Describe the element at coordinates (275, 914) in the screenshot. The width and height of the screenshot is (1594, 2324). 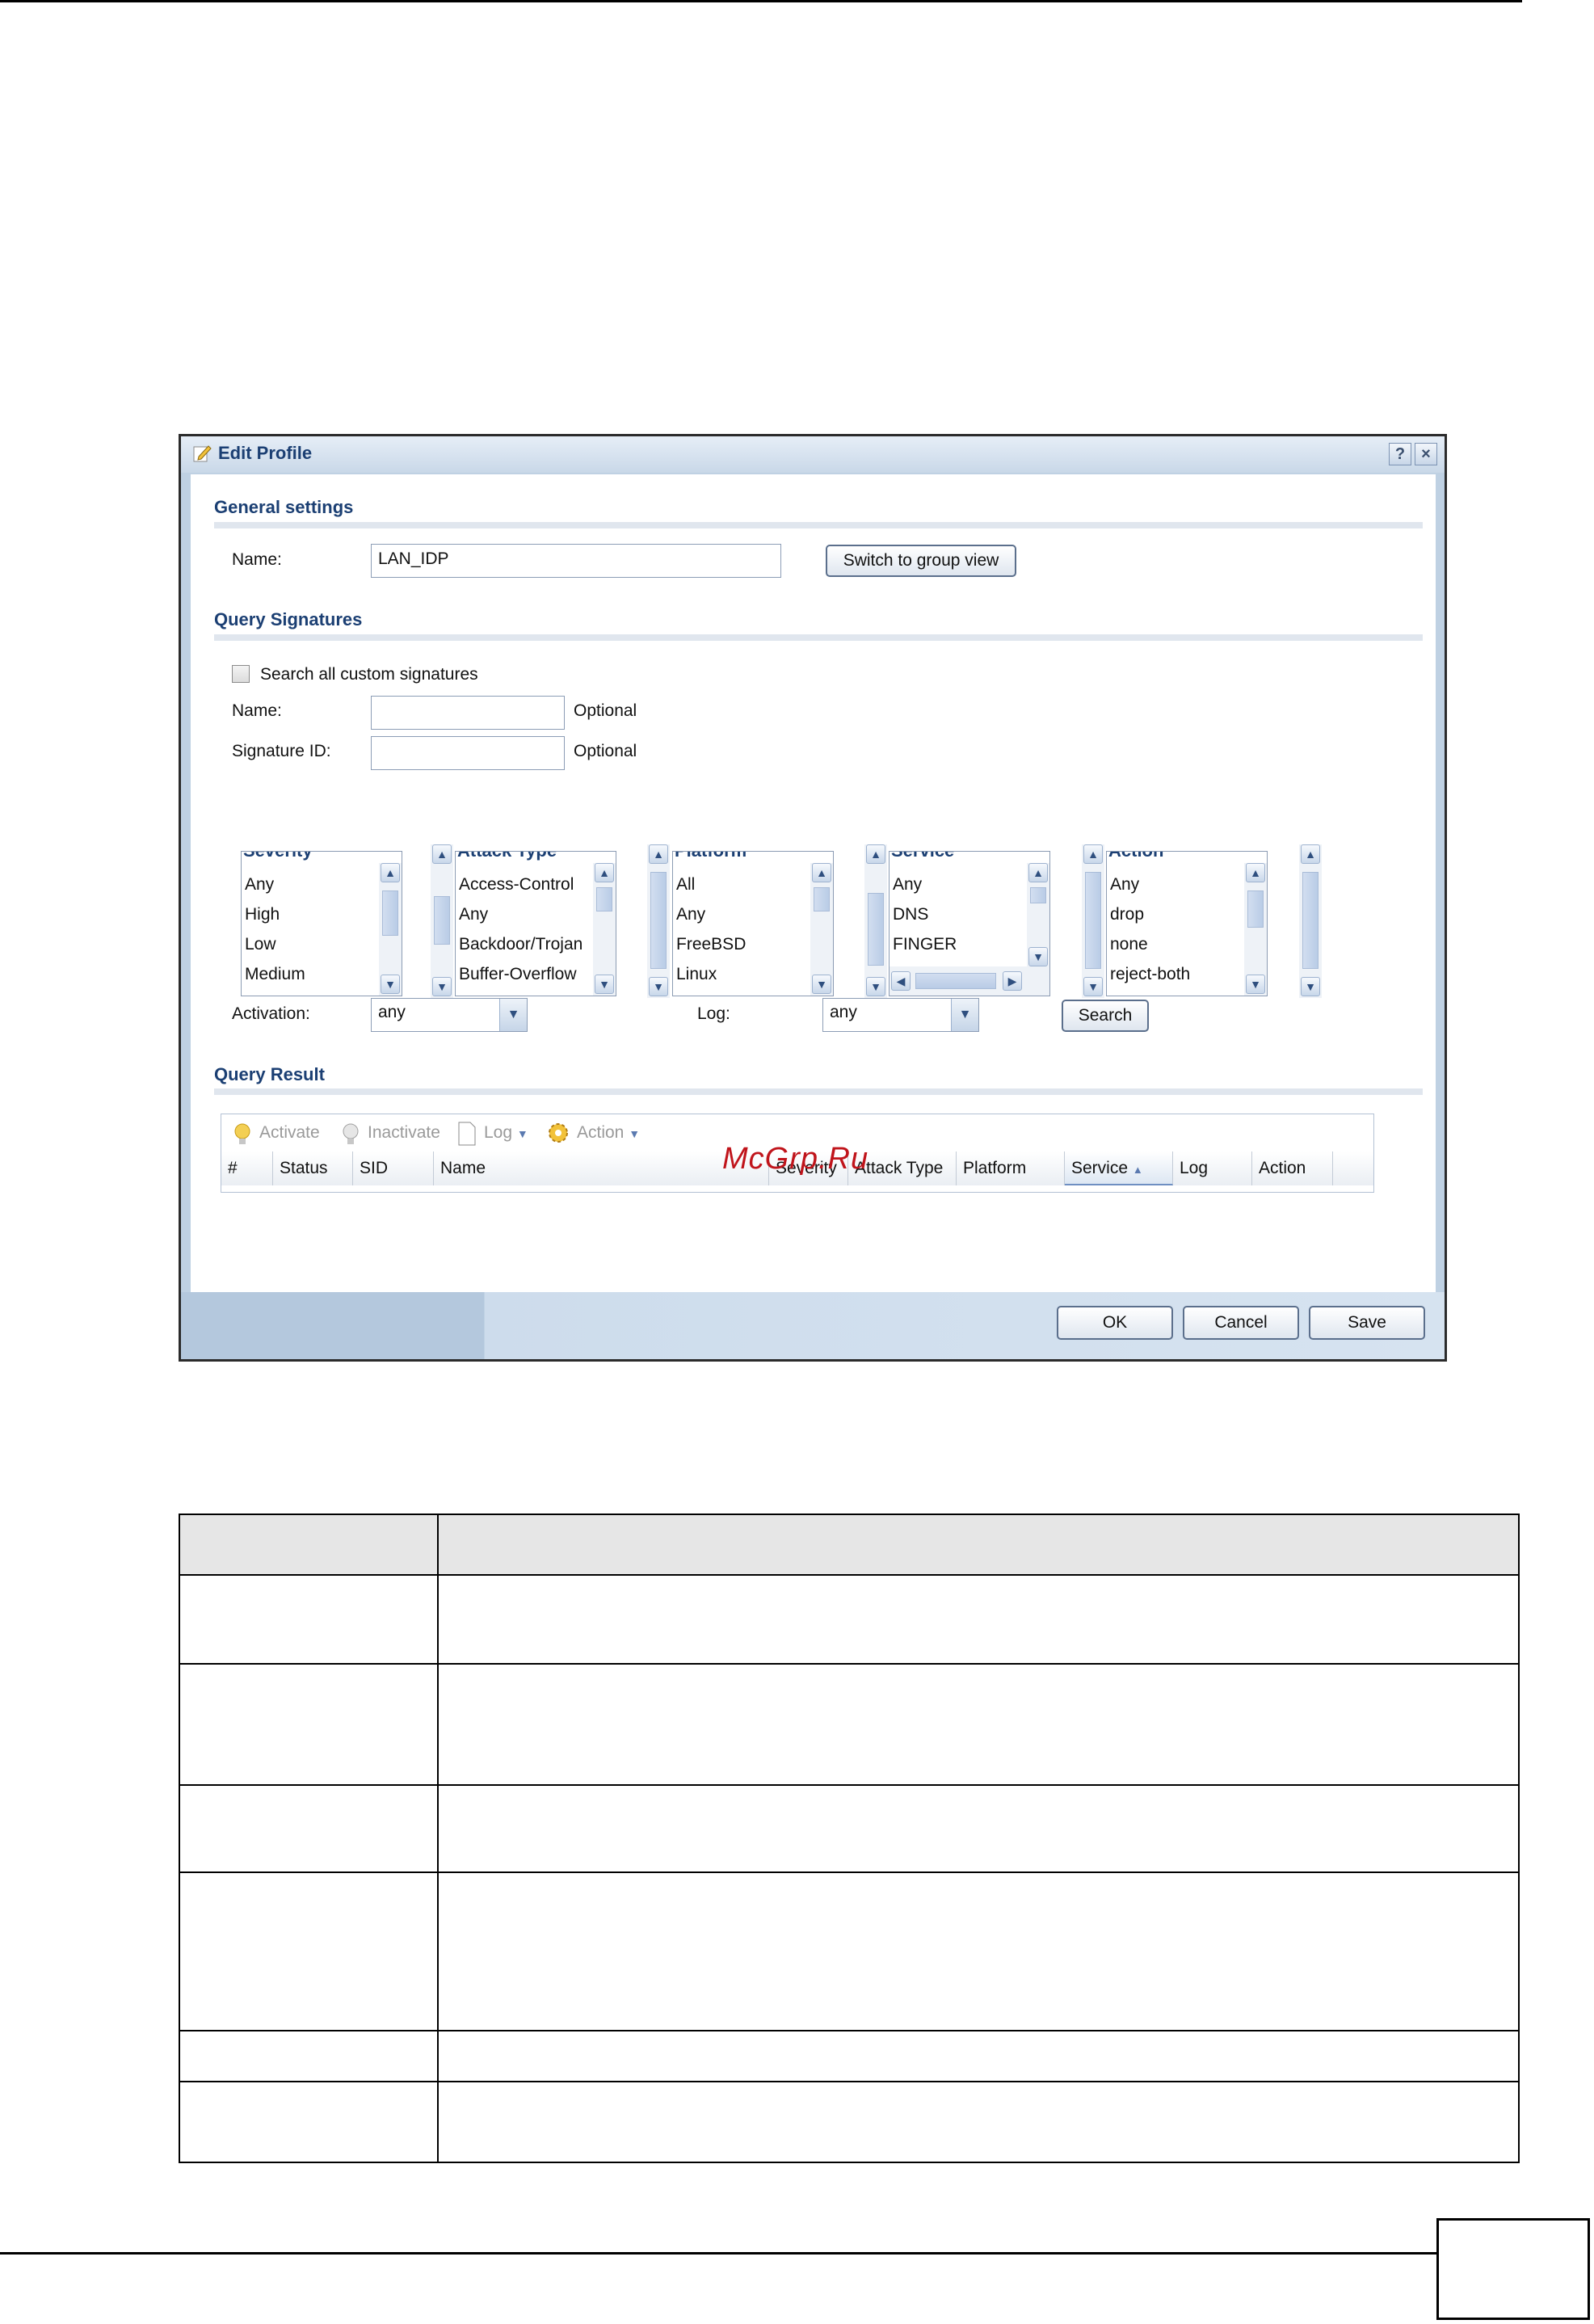
I see `list-item: High` at that location.